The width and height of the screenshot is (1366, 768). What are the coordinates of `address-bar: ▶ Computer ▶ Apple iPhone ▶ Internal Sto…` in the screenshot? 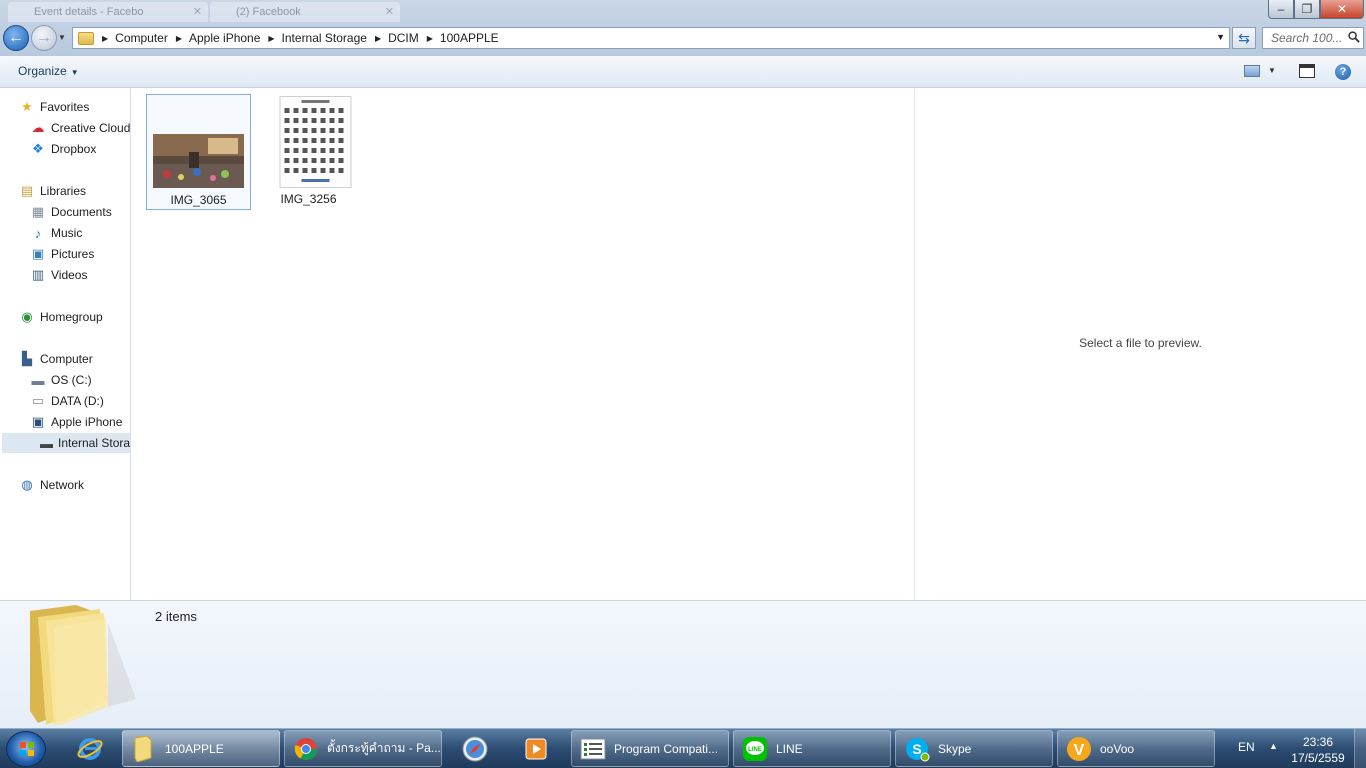 It's located at (651, 38).